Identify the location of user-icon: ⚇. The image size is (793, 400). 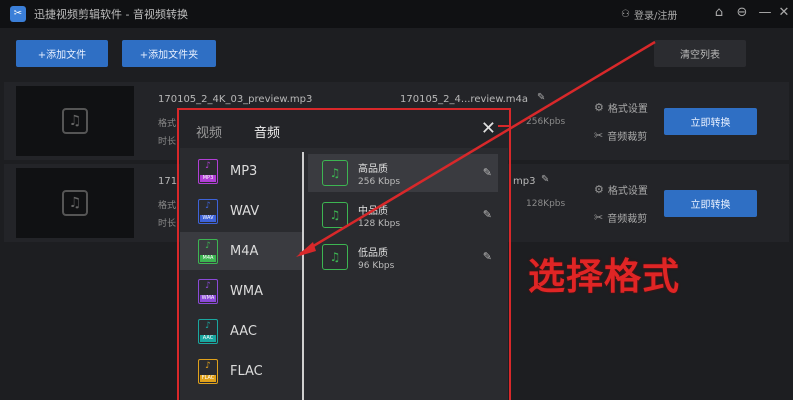
(625, 14).